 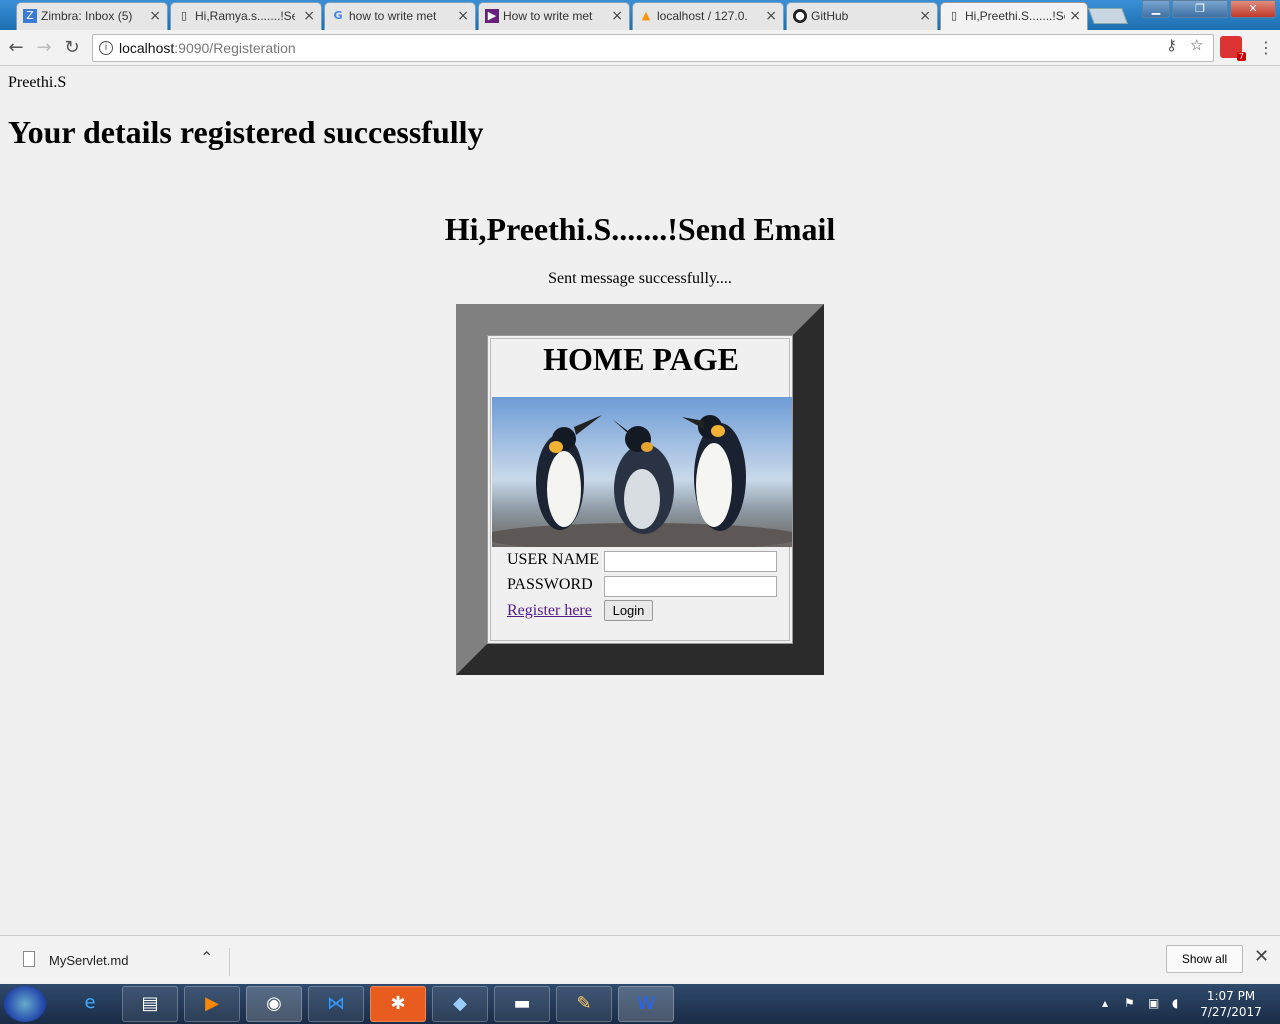 I want to click on tab-zimbra: Z Zimbra: Inbox (5) ×, so click(x=92, y=16).